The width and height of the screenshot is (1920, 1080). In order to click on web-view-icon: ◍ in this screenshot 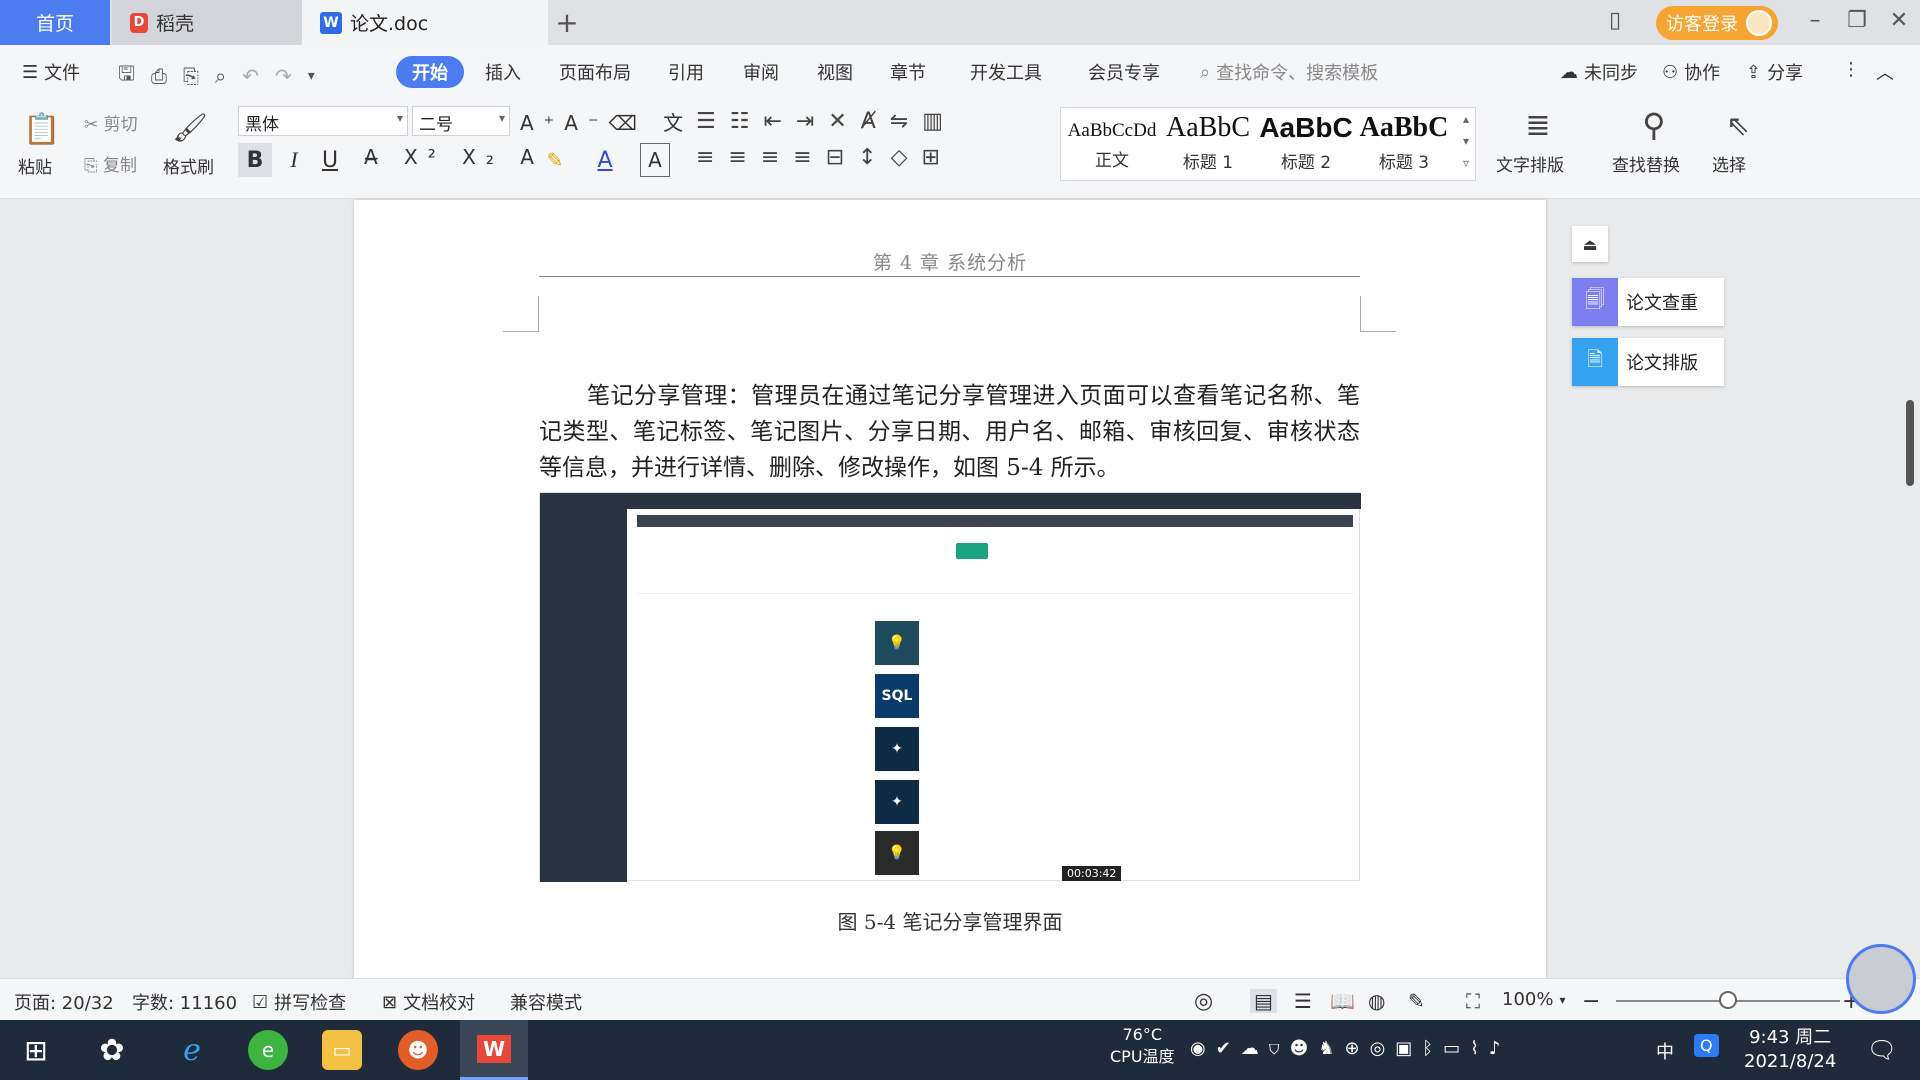, I will do `click(1376, 1001)`.